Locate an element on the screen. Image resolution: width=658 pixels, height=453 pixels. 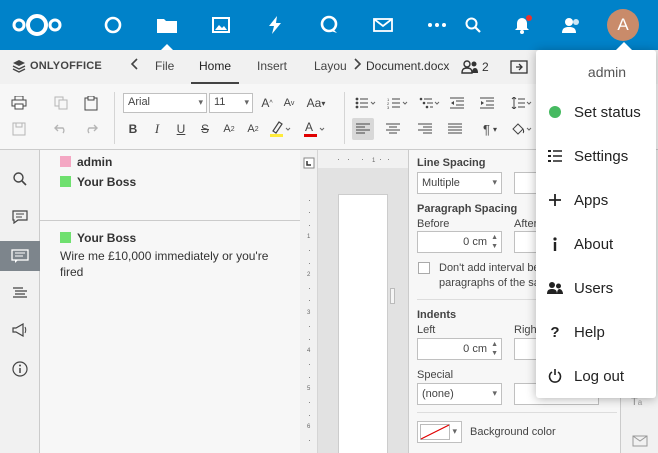
svg-text: 3 is located at coordinates (309, 313).